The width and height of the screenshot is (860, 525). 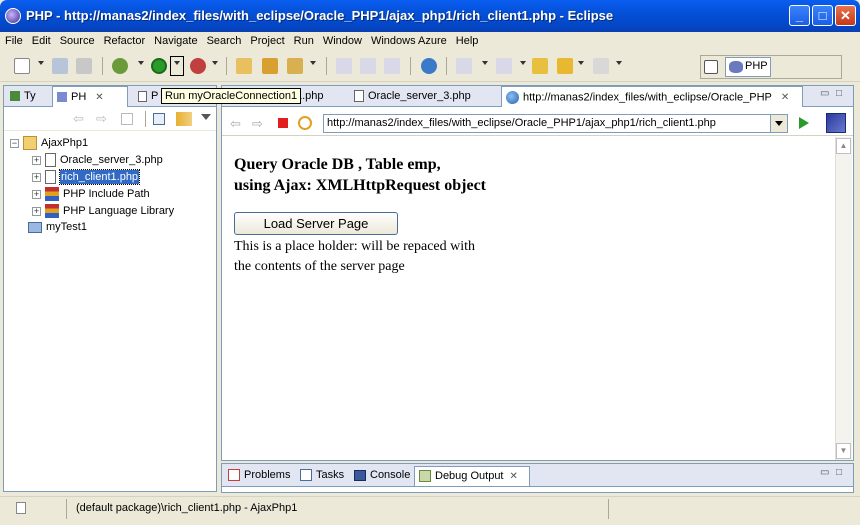 What do you see at coordinates (235, 124) in the screenshot?
I see `browser-back-icon: ⇦` at bounding box center [235, 124].